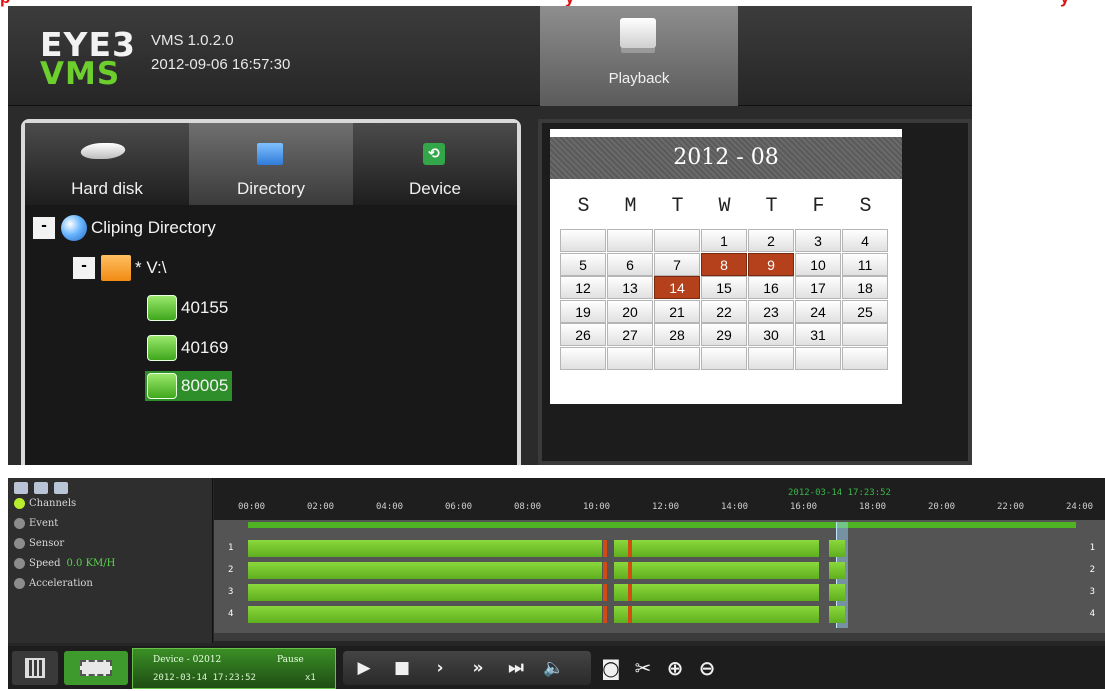  Describe the element at coordinates (35, 668) in the screenshot. I see `calendar-button` at that location.